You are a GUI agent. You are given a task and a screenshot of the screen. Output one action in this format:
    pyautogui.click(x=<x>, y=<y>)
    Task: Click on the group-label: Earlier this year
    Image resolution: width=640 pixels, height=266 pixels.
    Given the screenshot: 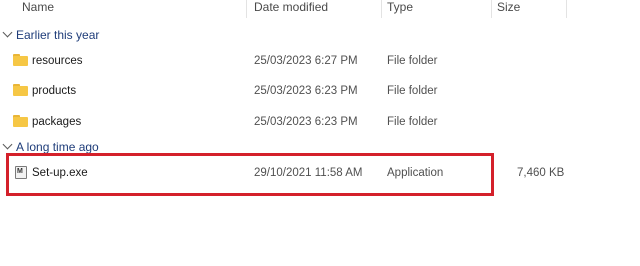 What is the action you would take?
    pyautogui.click(x=58, y=35)
    